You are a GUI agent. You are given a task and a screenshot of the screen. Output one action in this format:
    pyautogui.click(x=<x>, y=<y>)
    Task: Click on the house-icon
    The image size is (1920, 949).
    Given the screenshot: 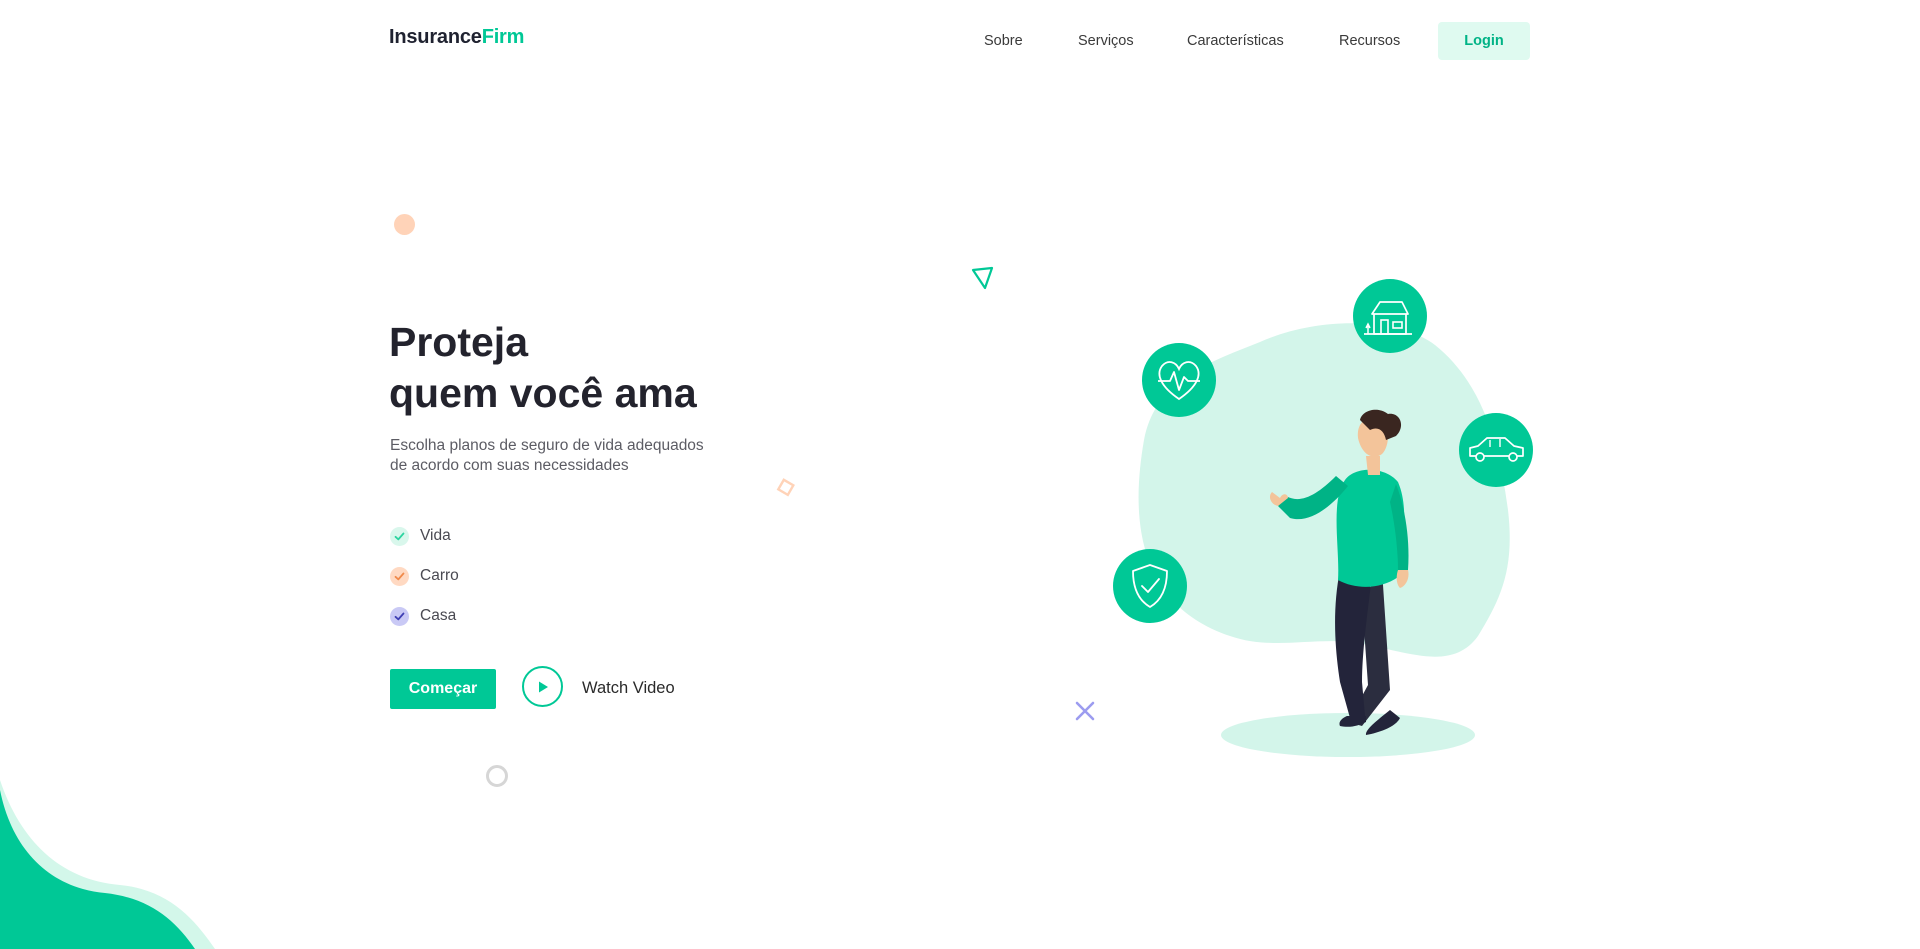 What is the action you would take?
    pyautogui.click(x=1390, y=316)
    